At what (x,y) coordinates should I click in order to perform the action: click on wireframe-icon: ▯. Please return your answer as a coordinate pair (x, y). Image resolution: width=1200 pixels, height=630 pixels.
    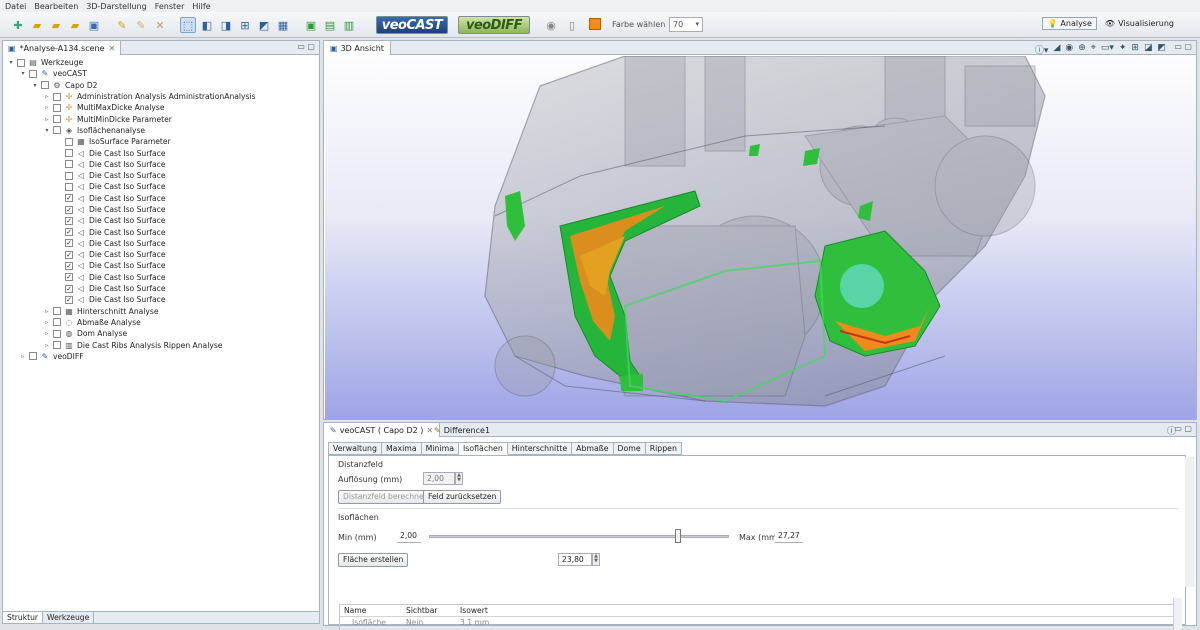
    Looking at the image, I should click on (572, 25).